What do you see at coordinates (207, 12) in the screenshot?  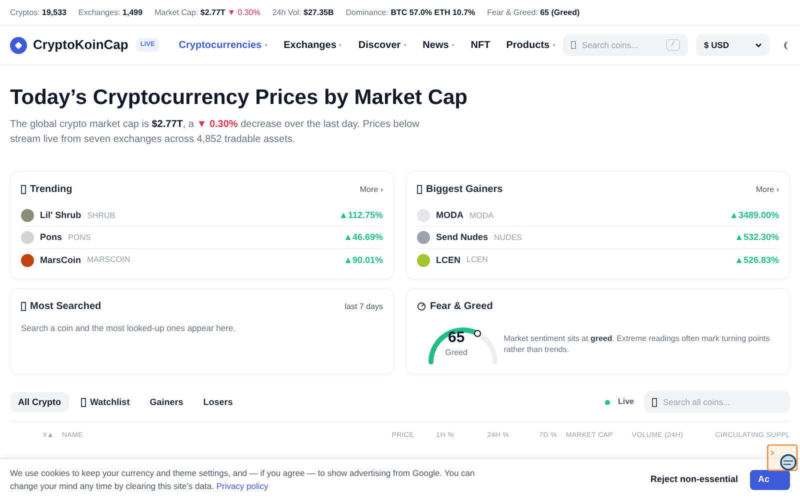 I see `stat-item: Market Cap: $2.77T ▼ 0.30%` at bounding box center [207, 12].